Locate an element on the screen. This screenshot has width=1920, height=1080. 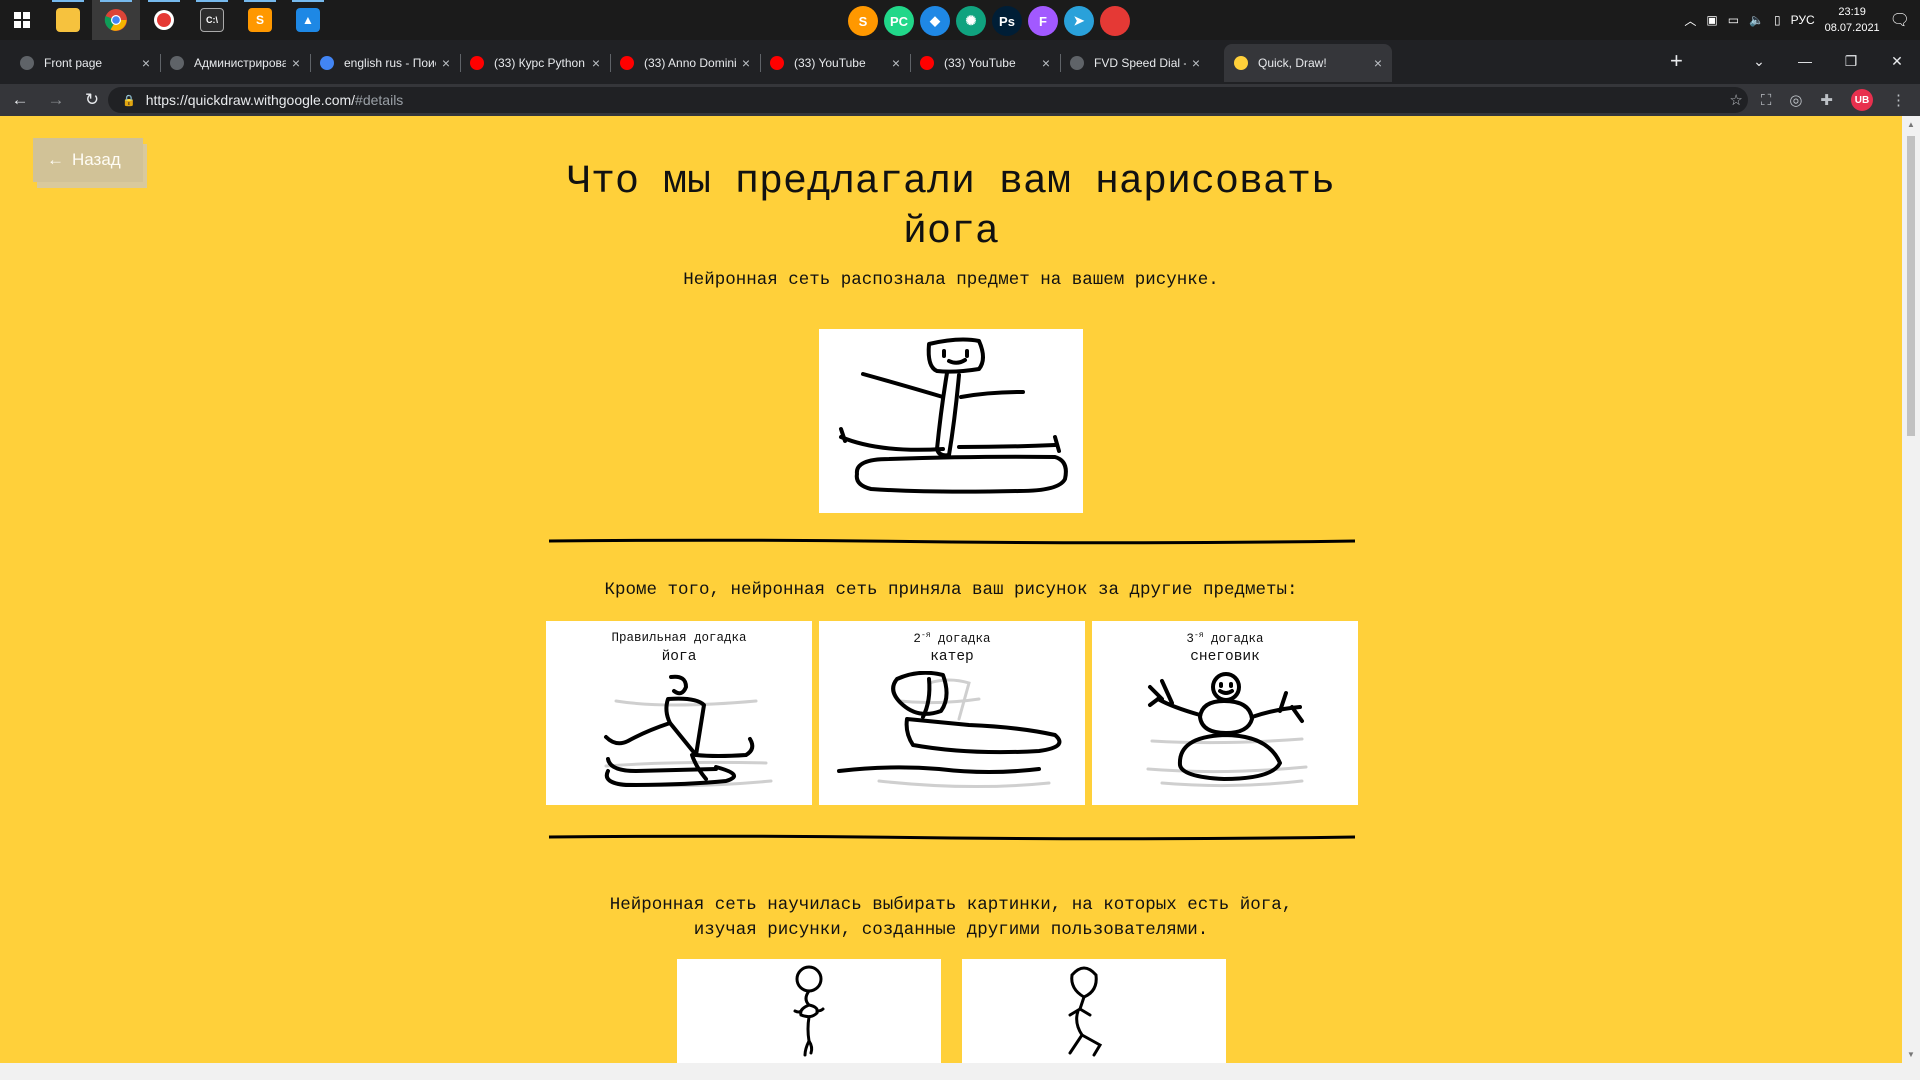
record-icon is located at coordinates (164, 20).